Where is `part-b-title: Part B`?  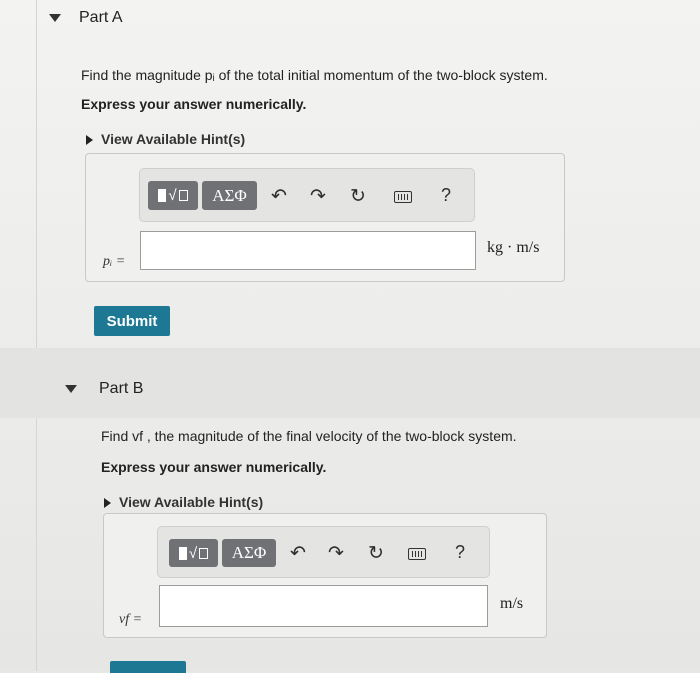
part-b-title: Part B is located at coordinates (121, 389).